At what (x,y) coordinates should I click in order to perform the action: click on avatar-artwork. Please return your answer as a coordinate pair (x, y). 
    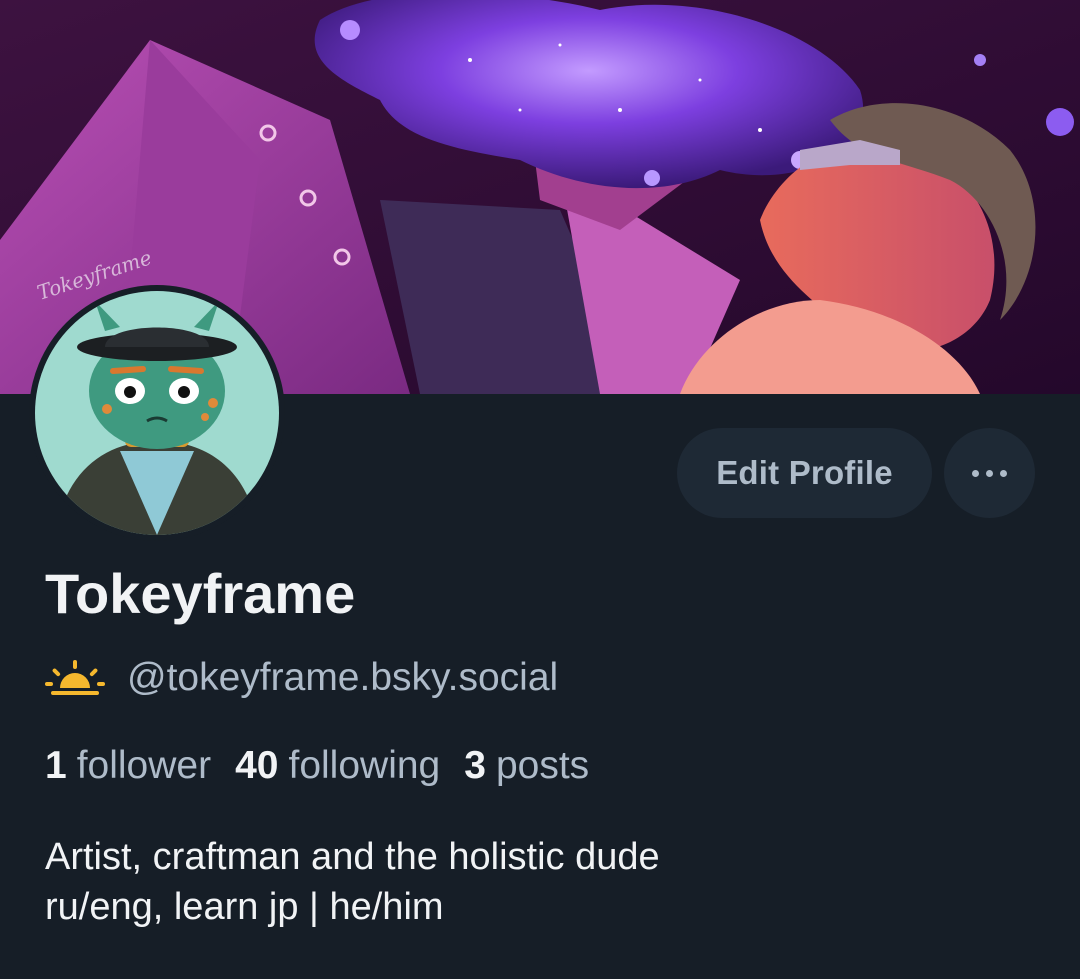
    Looking at the image, I should click on (157, 413).